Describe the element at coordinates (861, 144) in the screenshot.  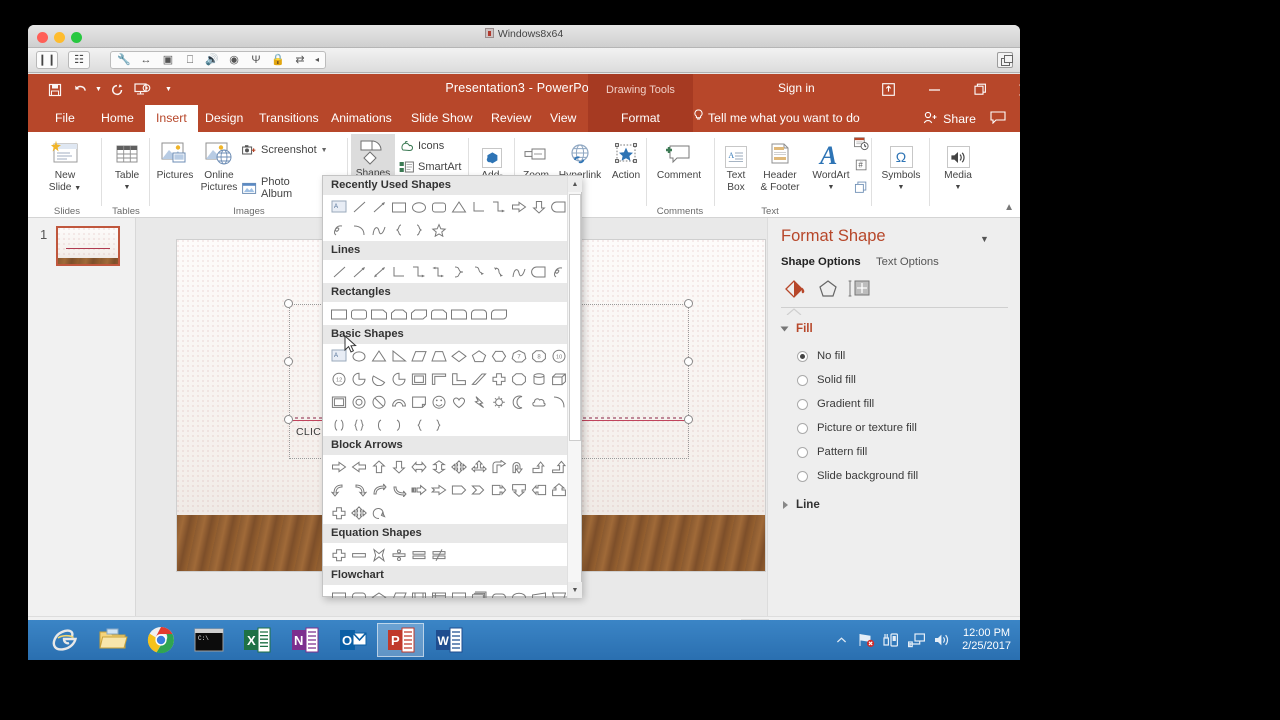
I see `date-and-time-button` at that location.